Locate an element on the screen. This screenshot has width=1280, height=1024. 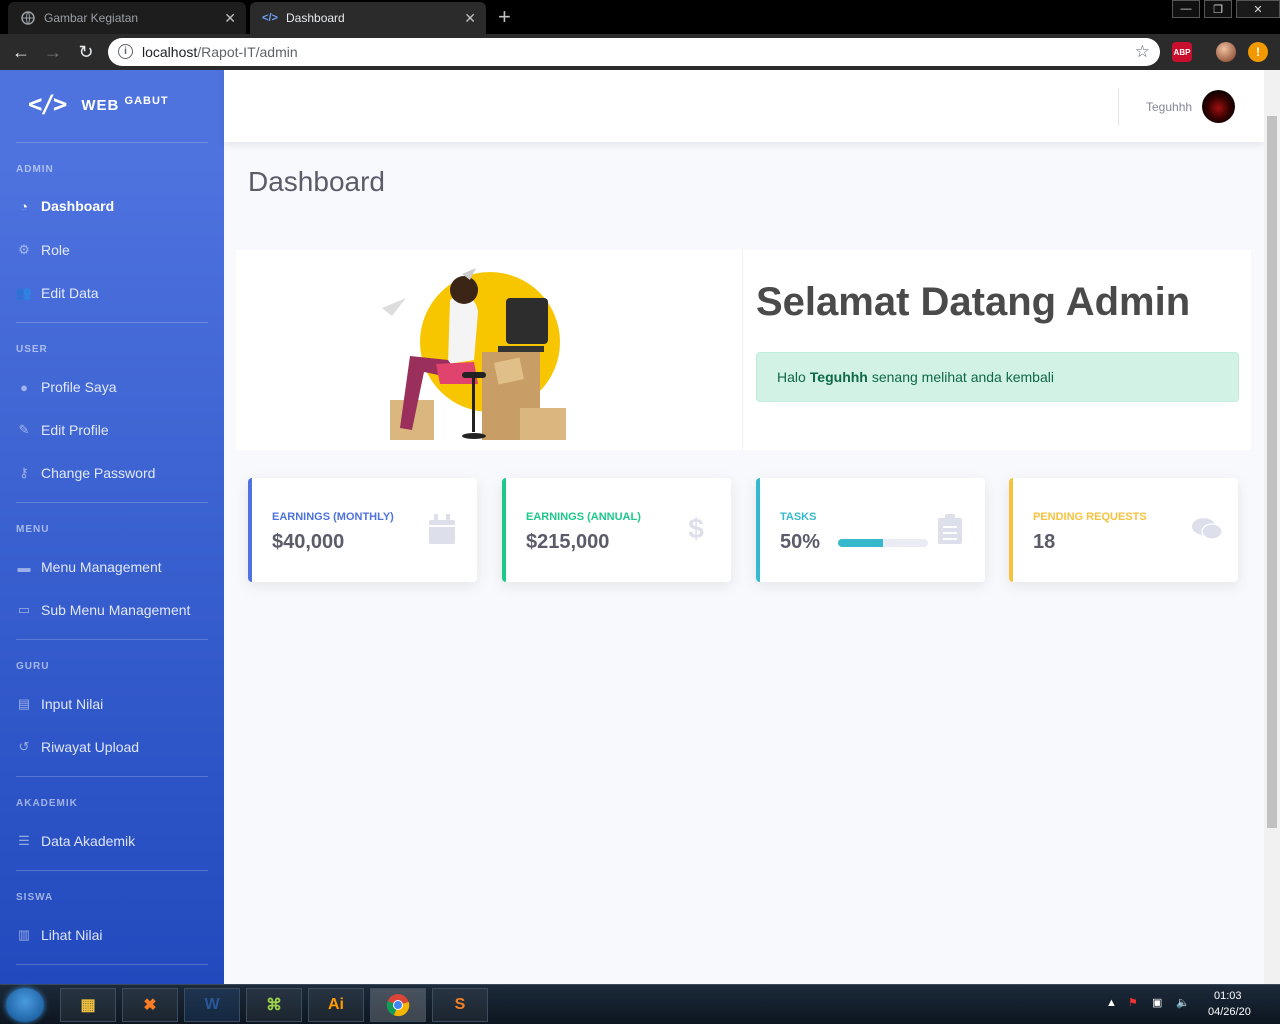
user-name: Teguhhh is located at coordinates (1169, 107).